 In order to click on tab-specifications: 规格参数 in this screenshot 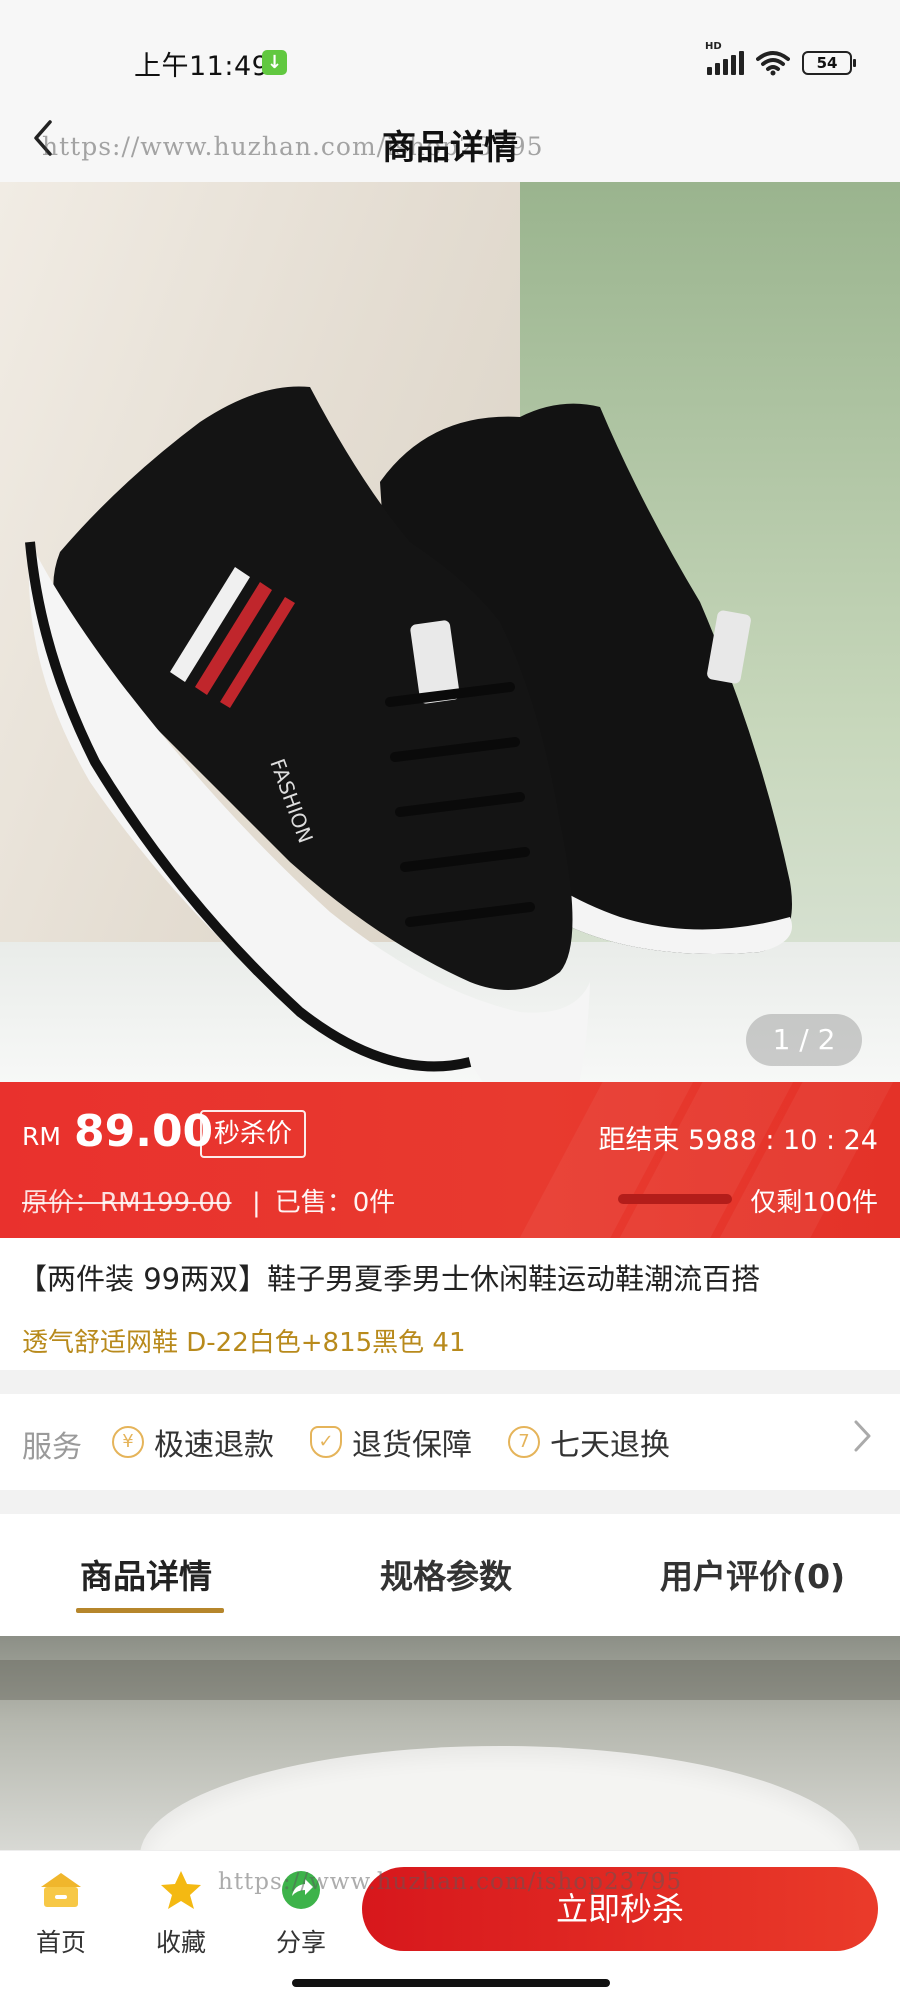, I will do `click(446, 1574)`.